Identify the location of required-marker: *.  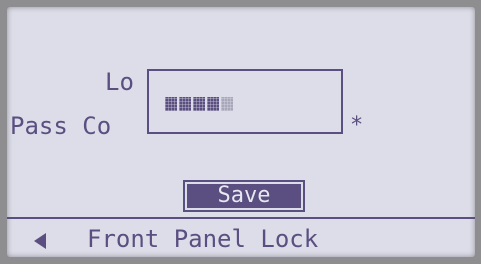
(357, 125).